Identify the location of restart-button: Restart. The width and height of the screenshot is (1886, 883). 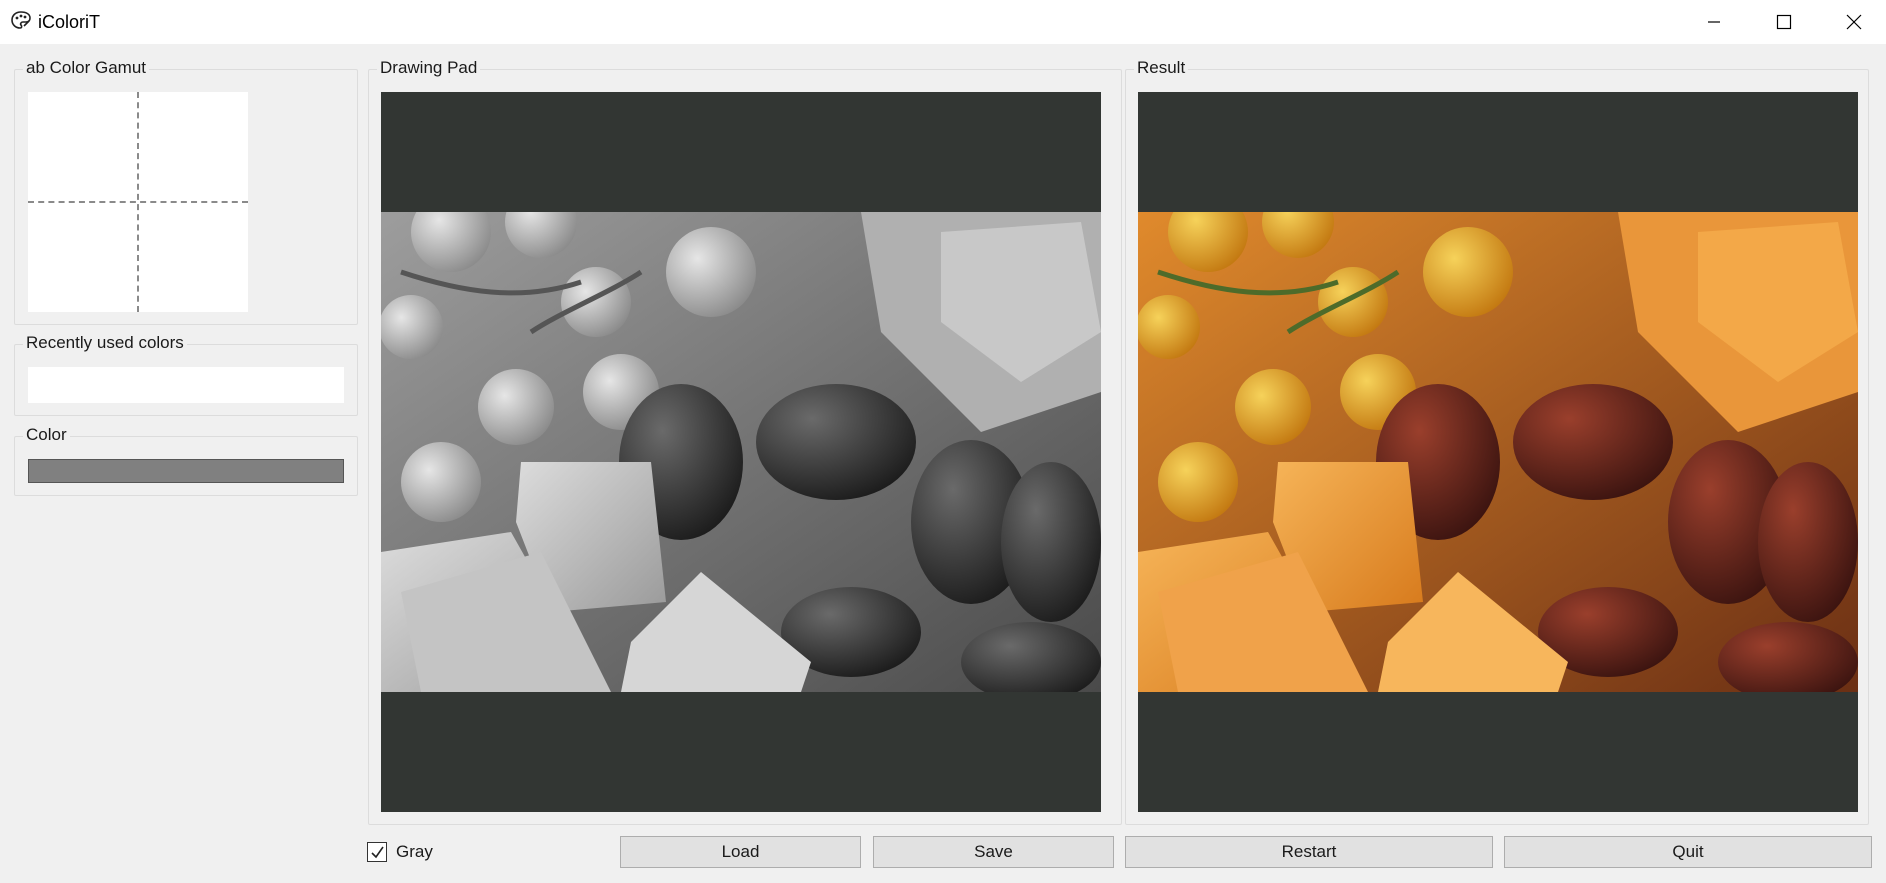
(1309, 852).